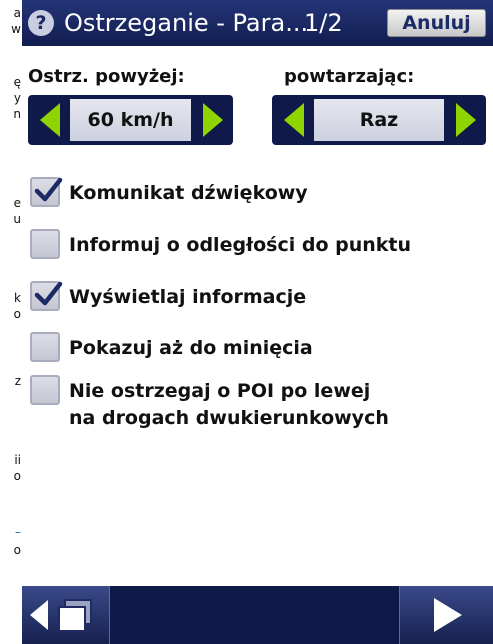  What do you see at coordinates (240, 245) in the screenshot?
I see `option-label: Informuj o odległości do punktu` at bounding box center [240, 245].